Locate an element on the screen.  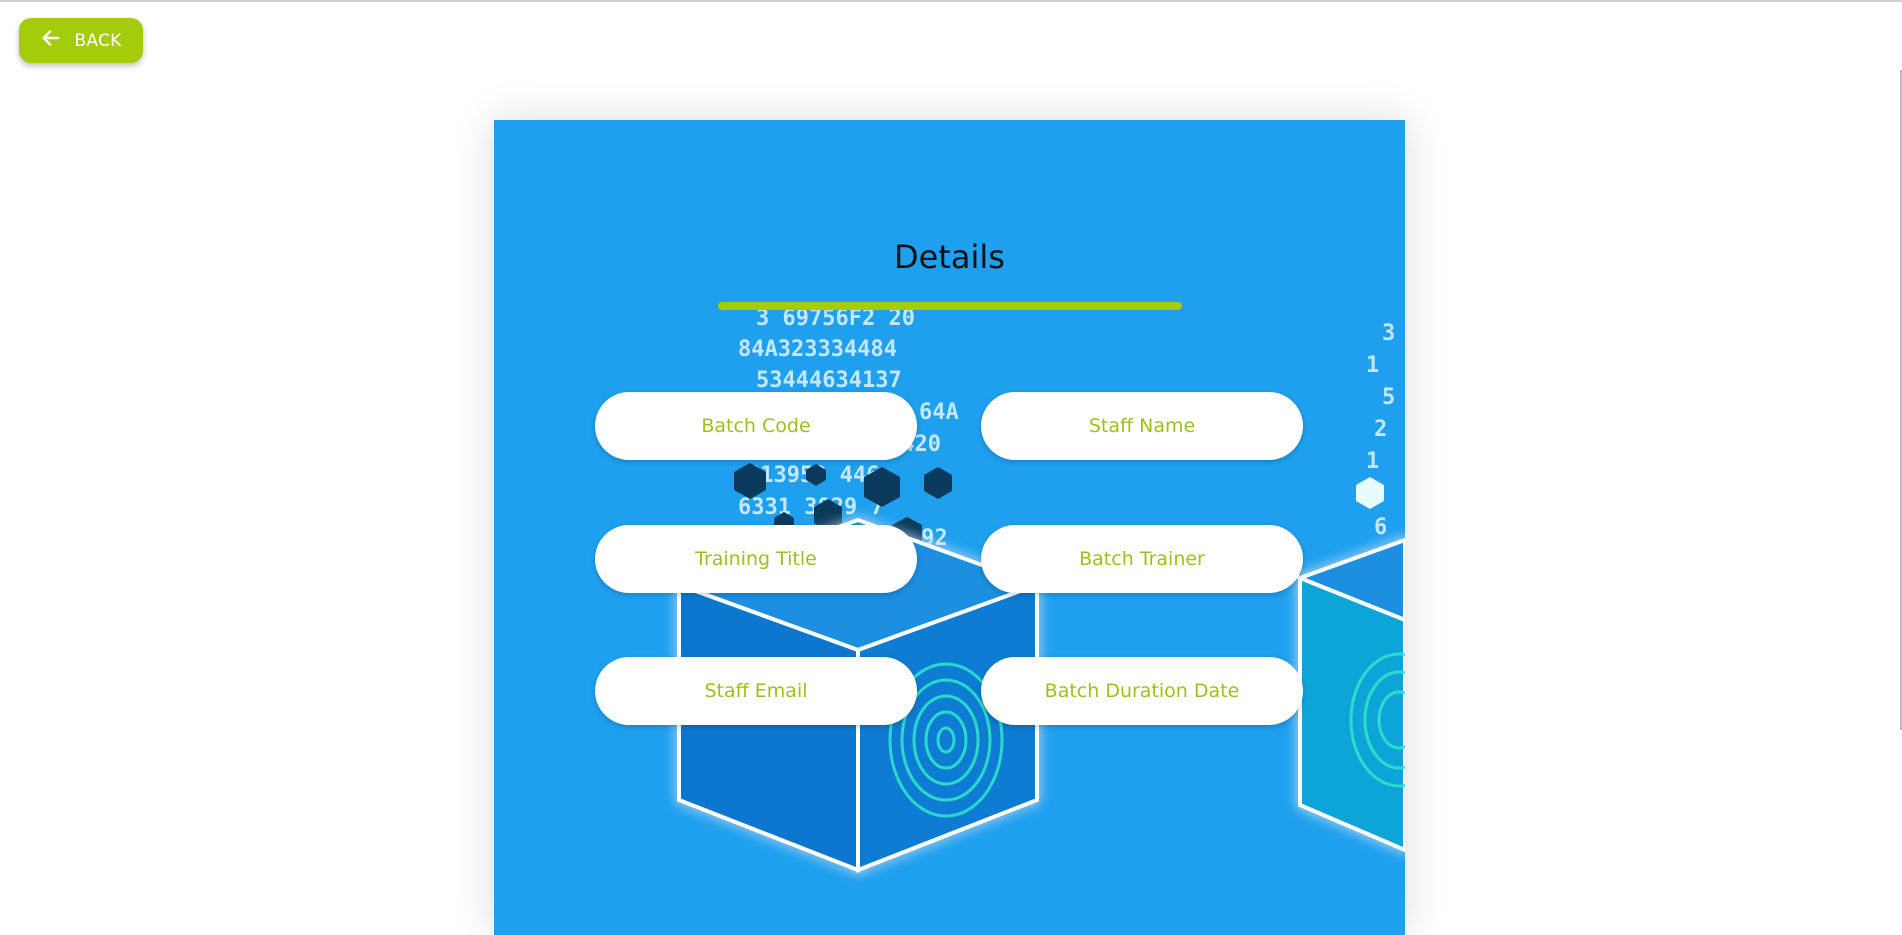
batch-duration-date-label: Batch Duration Date is located at coordinates (1142, 691).